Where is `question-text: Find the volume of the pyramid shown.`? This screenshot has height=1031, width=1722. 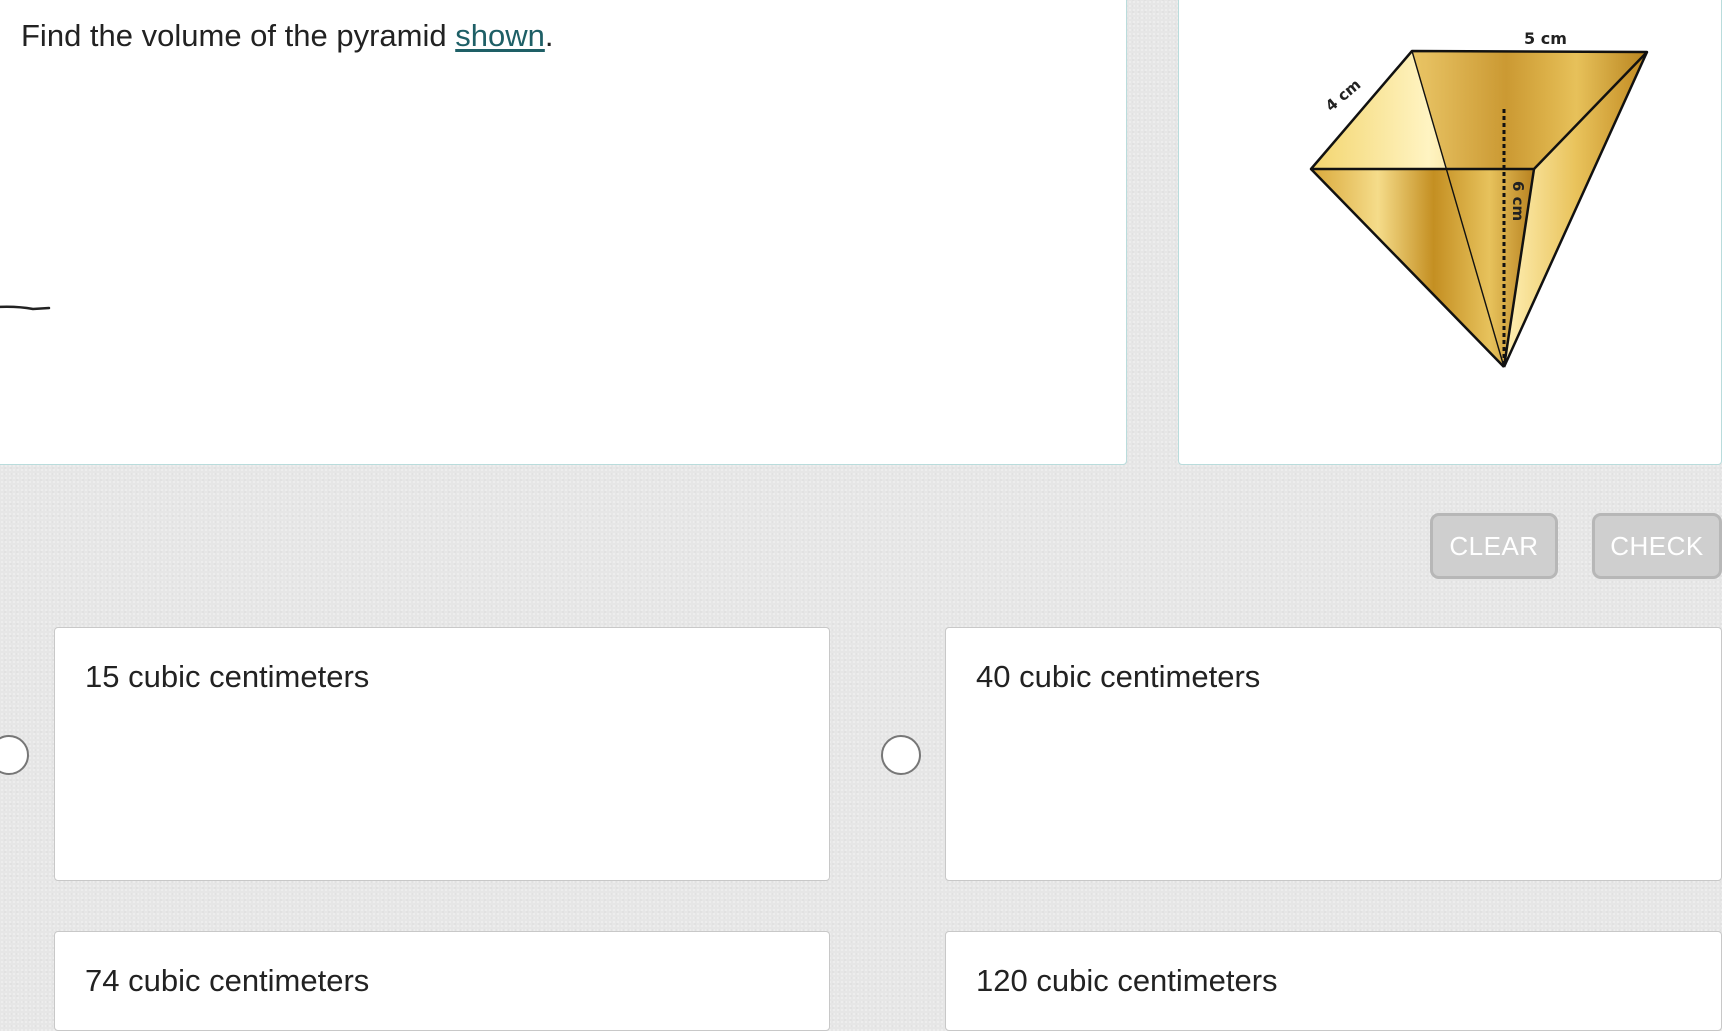
question-text: Find the volume of the pyramid shown. is located at coordinates (287, 36).